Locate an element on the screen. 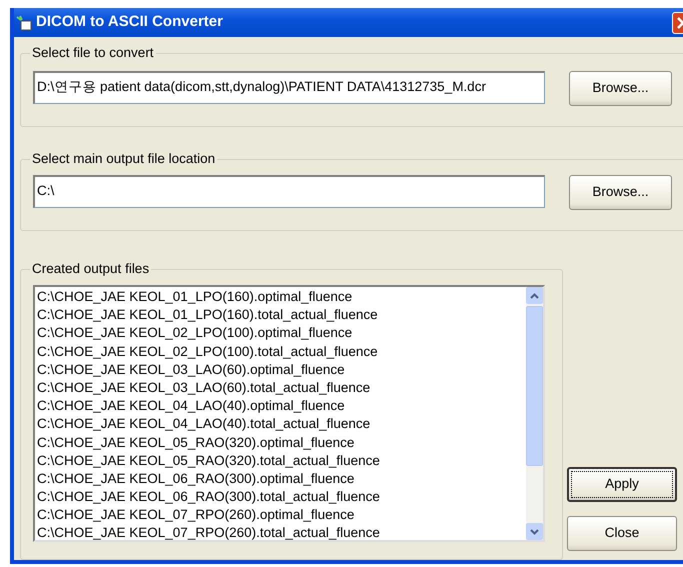  list-item: C:\CHOE_JAE KEOL_03_LAO(60).total_actual_fluence is located at coordinates (280, 388).